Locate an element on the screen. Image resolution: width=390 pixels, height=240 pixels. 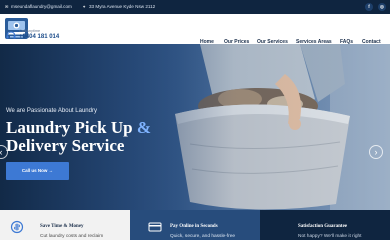
feature-text: Quick, secure, and hassle-free is located at coordinates (203, 236).